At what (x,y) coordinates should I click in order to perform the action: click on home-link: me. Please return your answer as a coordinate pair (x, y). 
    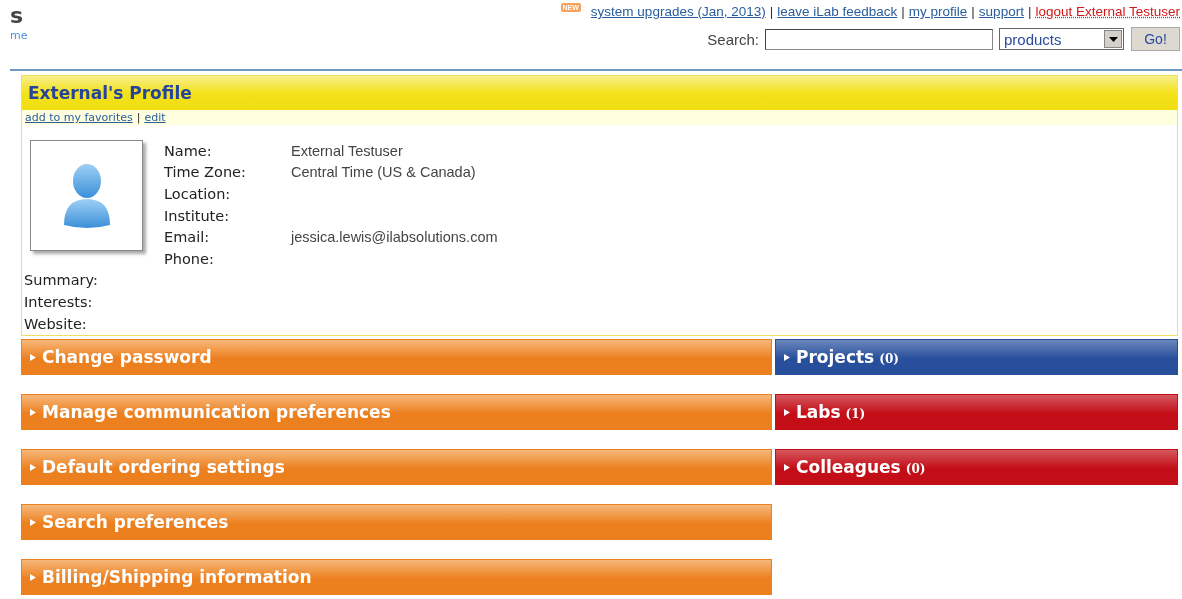
    Looking at the image, I should click on (19, 36).